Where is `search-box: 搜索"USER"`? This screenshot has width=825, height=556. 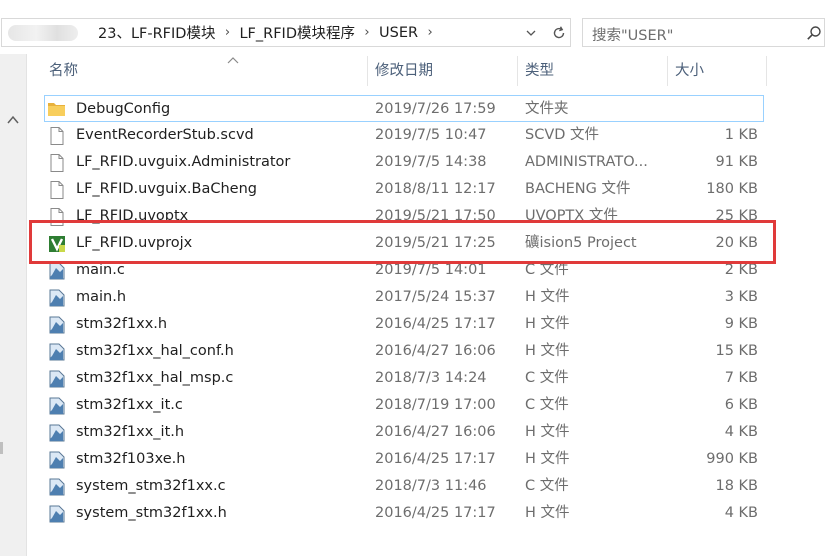
search-box: 搜索"USER" is located at coordinates (703, 32).